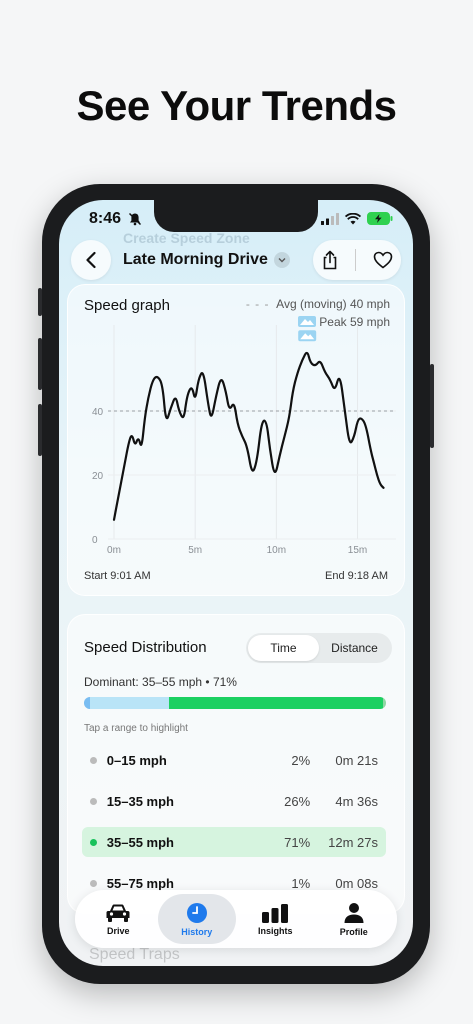 Image resolution: width=473 pixels, height=1024 pixels. What do you see at coordinates (145, 647) in the screenshot?
I see `speed-distribution-title: Speed Distribution` at bounding box center [145, 647].